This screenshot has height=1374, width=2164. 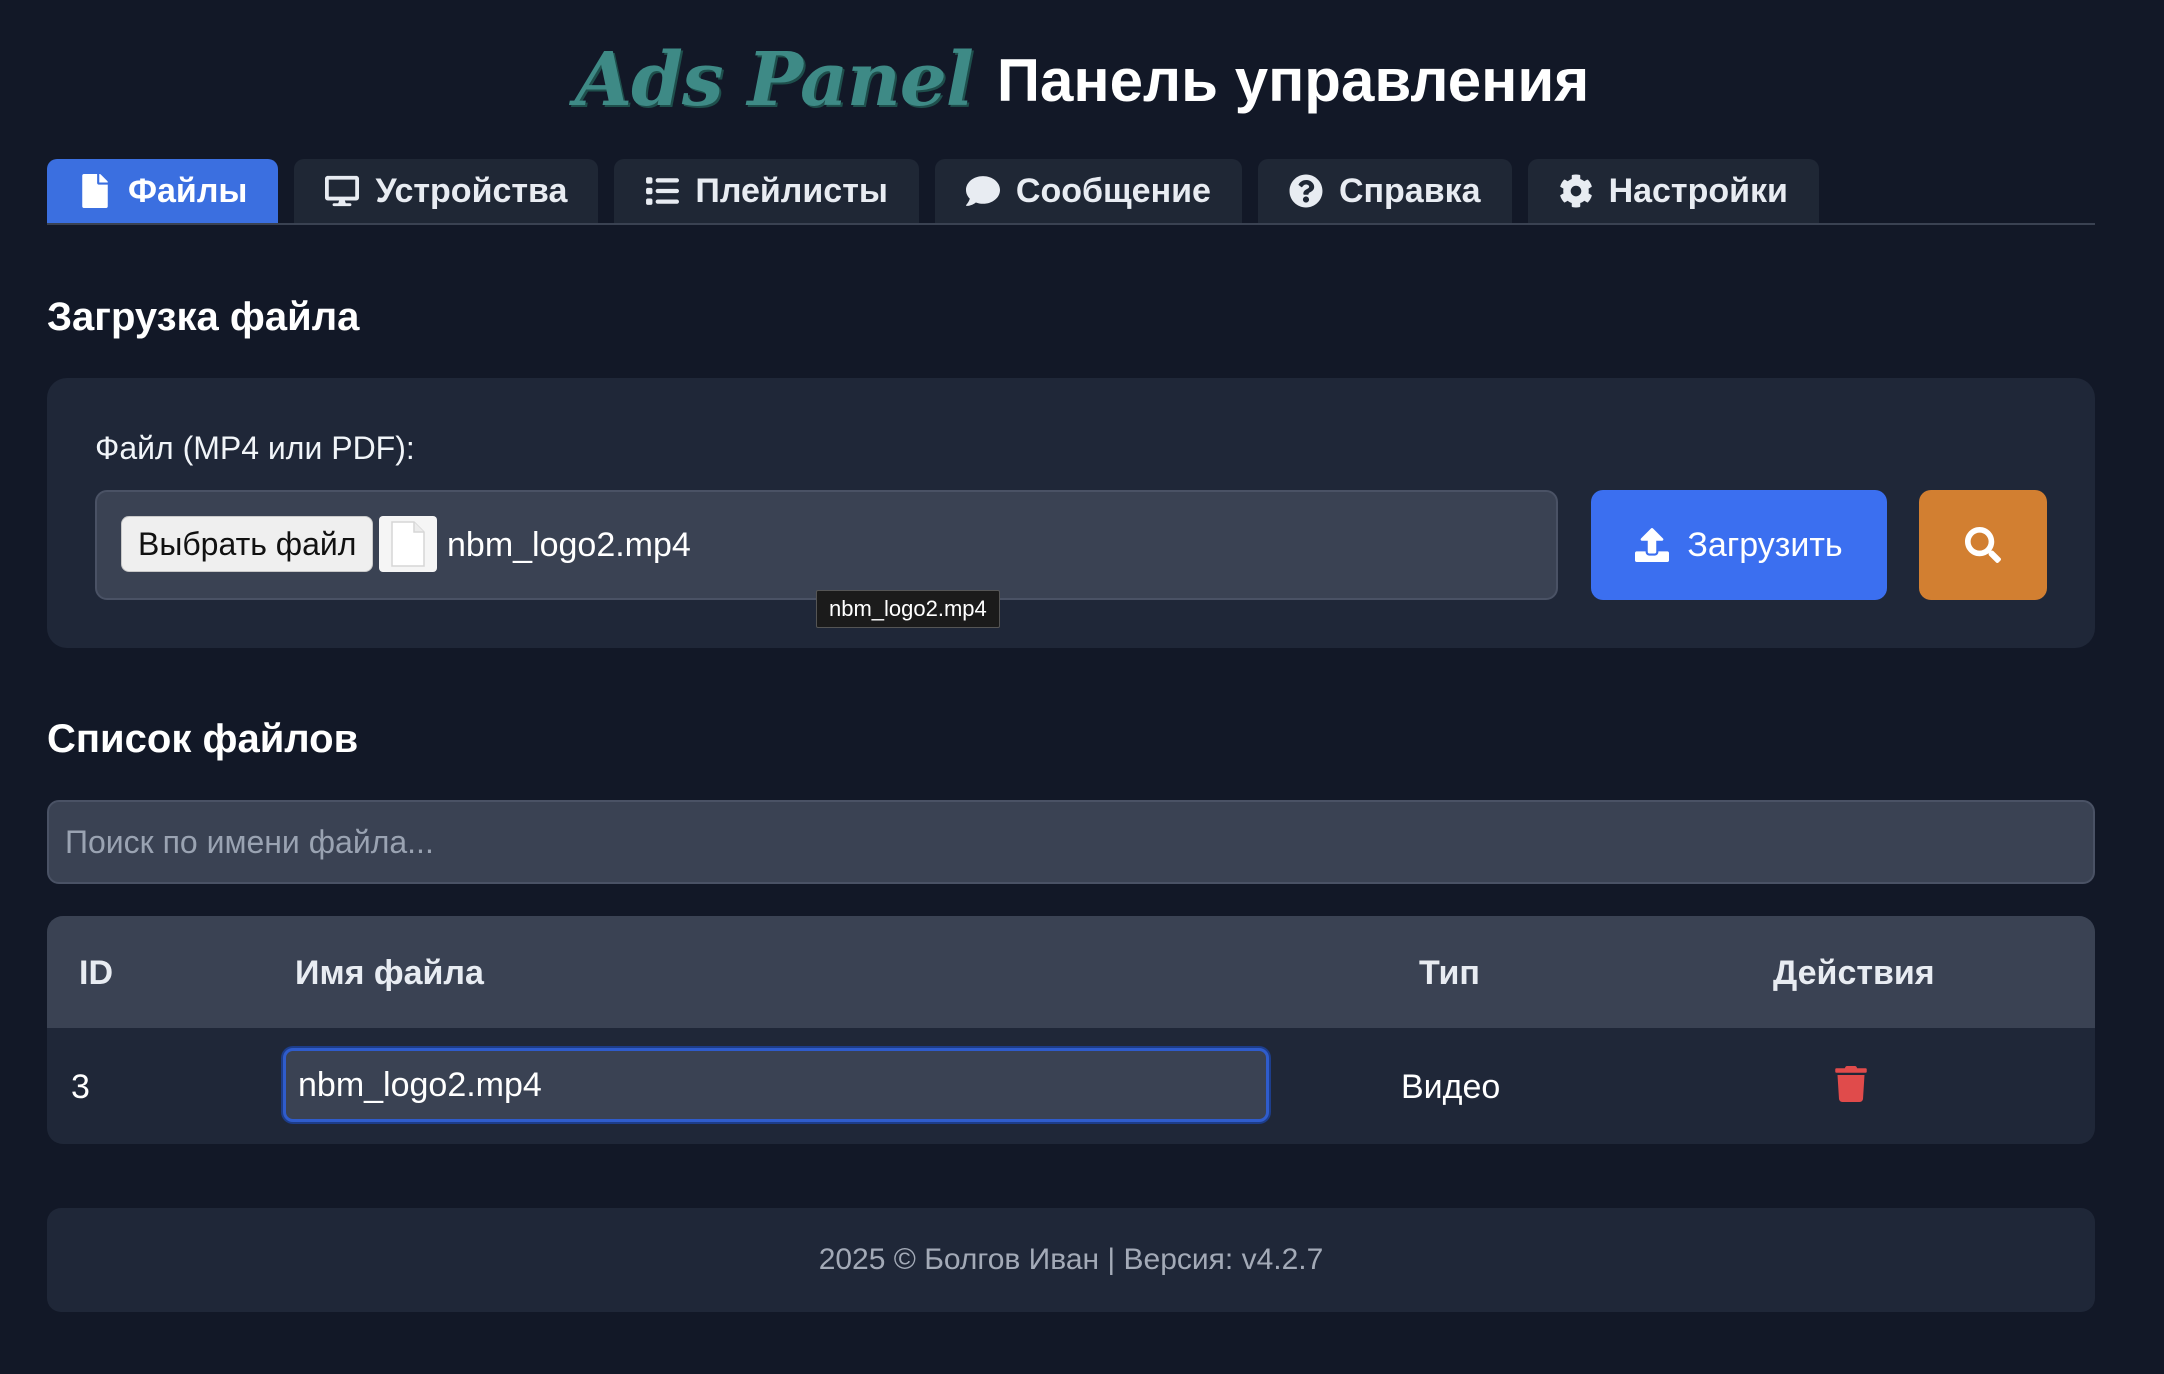 I want to click on file-input: Выбрать файл nbm_logo2.mp4, so click(x=826, y=545).